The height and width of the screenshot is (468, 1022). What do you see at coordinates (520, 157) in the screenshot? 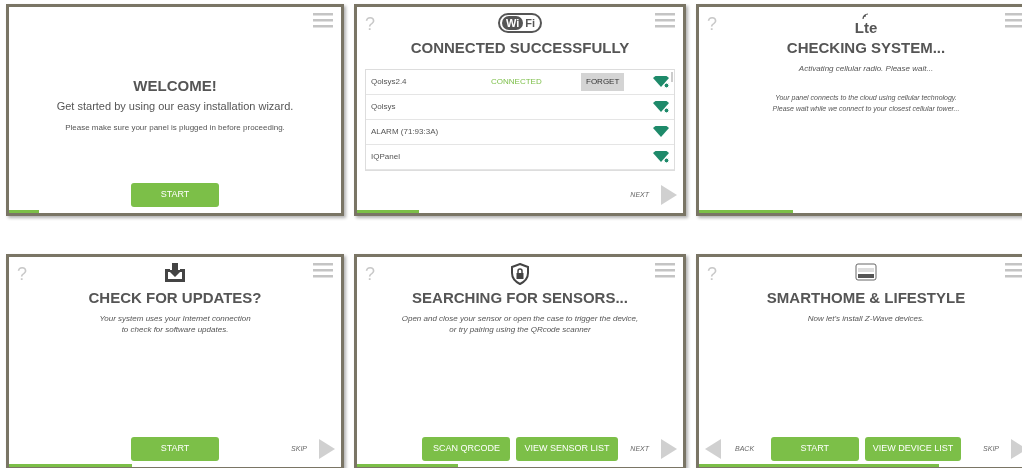
I see `network-row: IQPanel` at bounding box center [520, 157].